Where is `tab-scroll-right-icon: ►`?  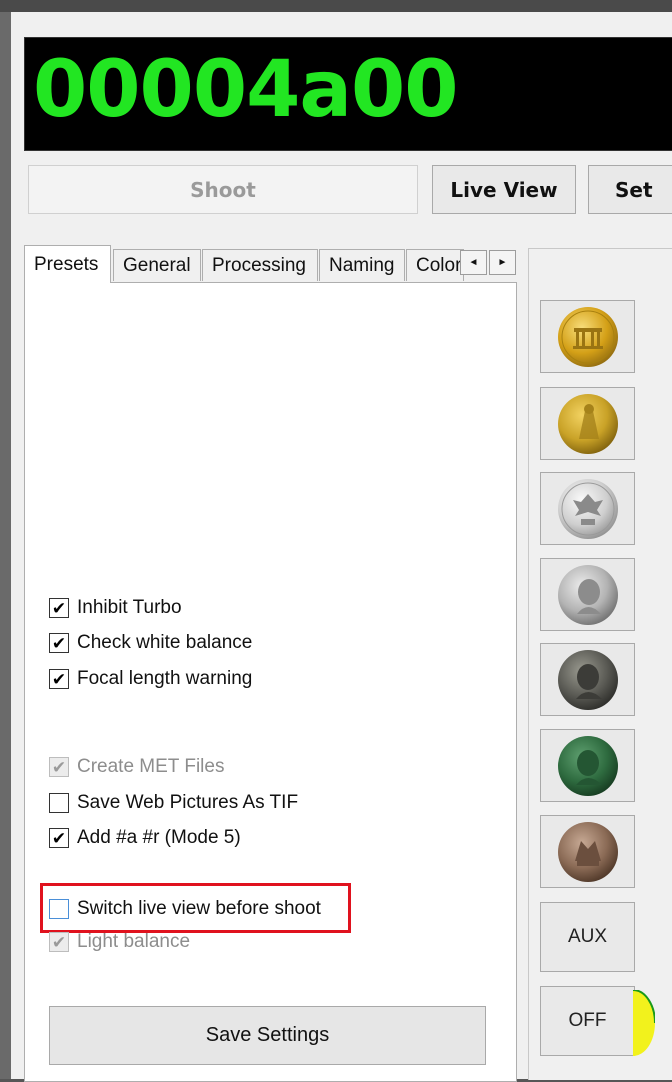 tab-scroll-right-icon: ► is located at coordinates (502, 262).